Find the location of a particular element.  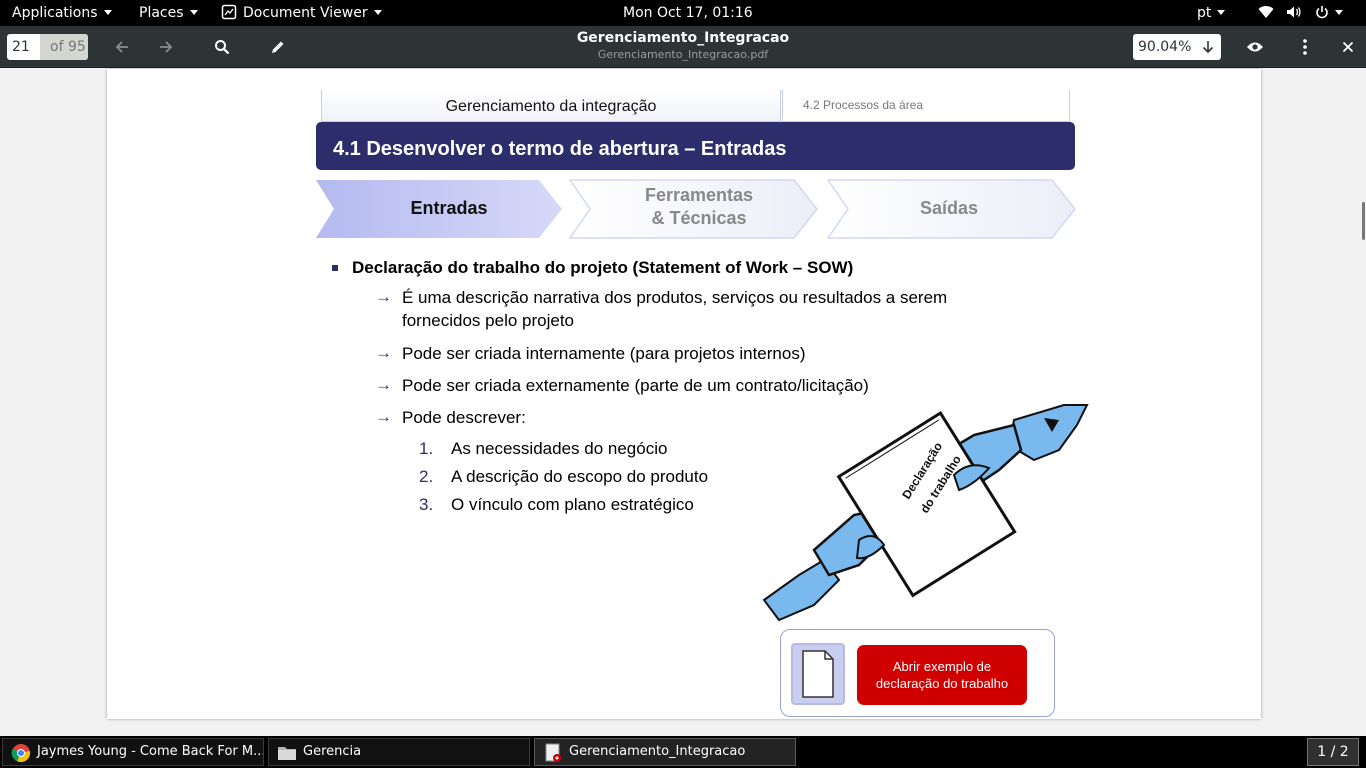

app-menu: Document Viewer is located at coordinates (301, 13).